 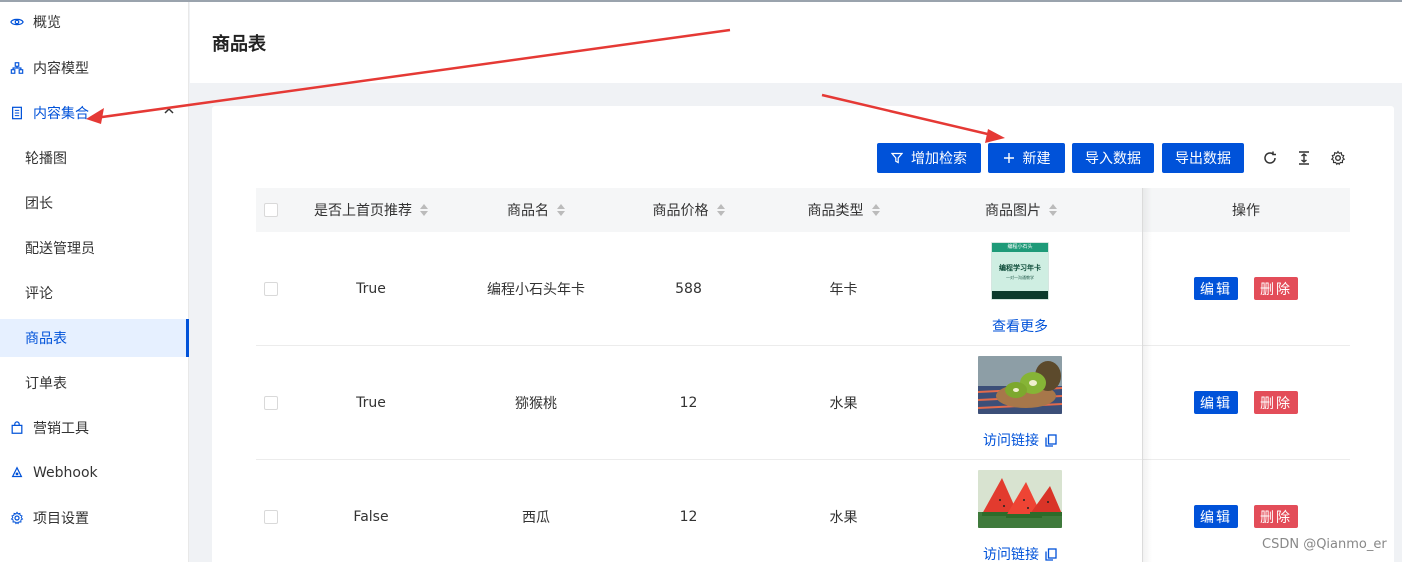 What do you see at coordinates (1020, 267) in the screenshot?
I see `image-title-text: 编程学习年卡` at bounding box center [1020, 267].